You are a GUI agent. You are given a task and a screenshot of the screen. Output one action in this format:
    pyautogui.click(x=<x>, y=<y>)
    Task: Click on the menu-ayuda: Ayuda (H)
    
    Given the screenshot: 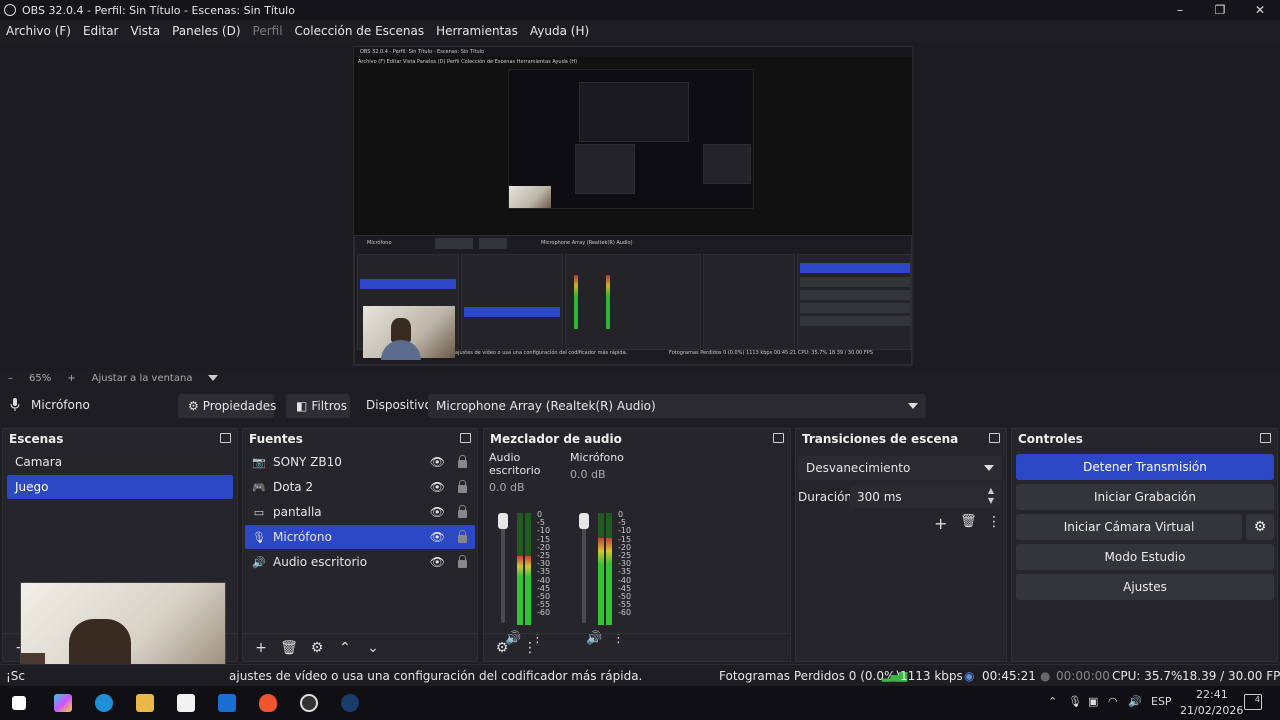 What is the action you would take?
    pyautogui.click(x=559, y=31)
    